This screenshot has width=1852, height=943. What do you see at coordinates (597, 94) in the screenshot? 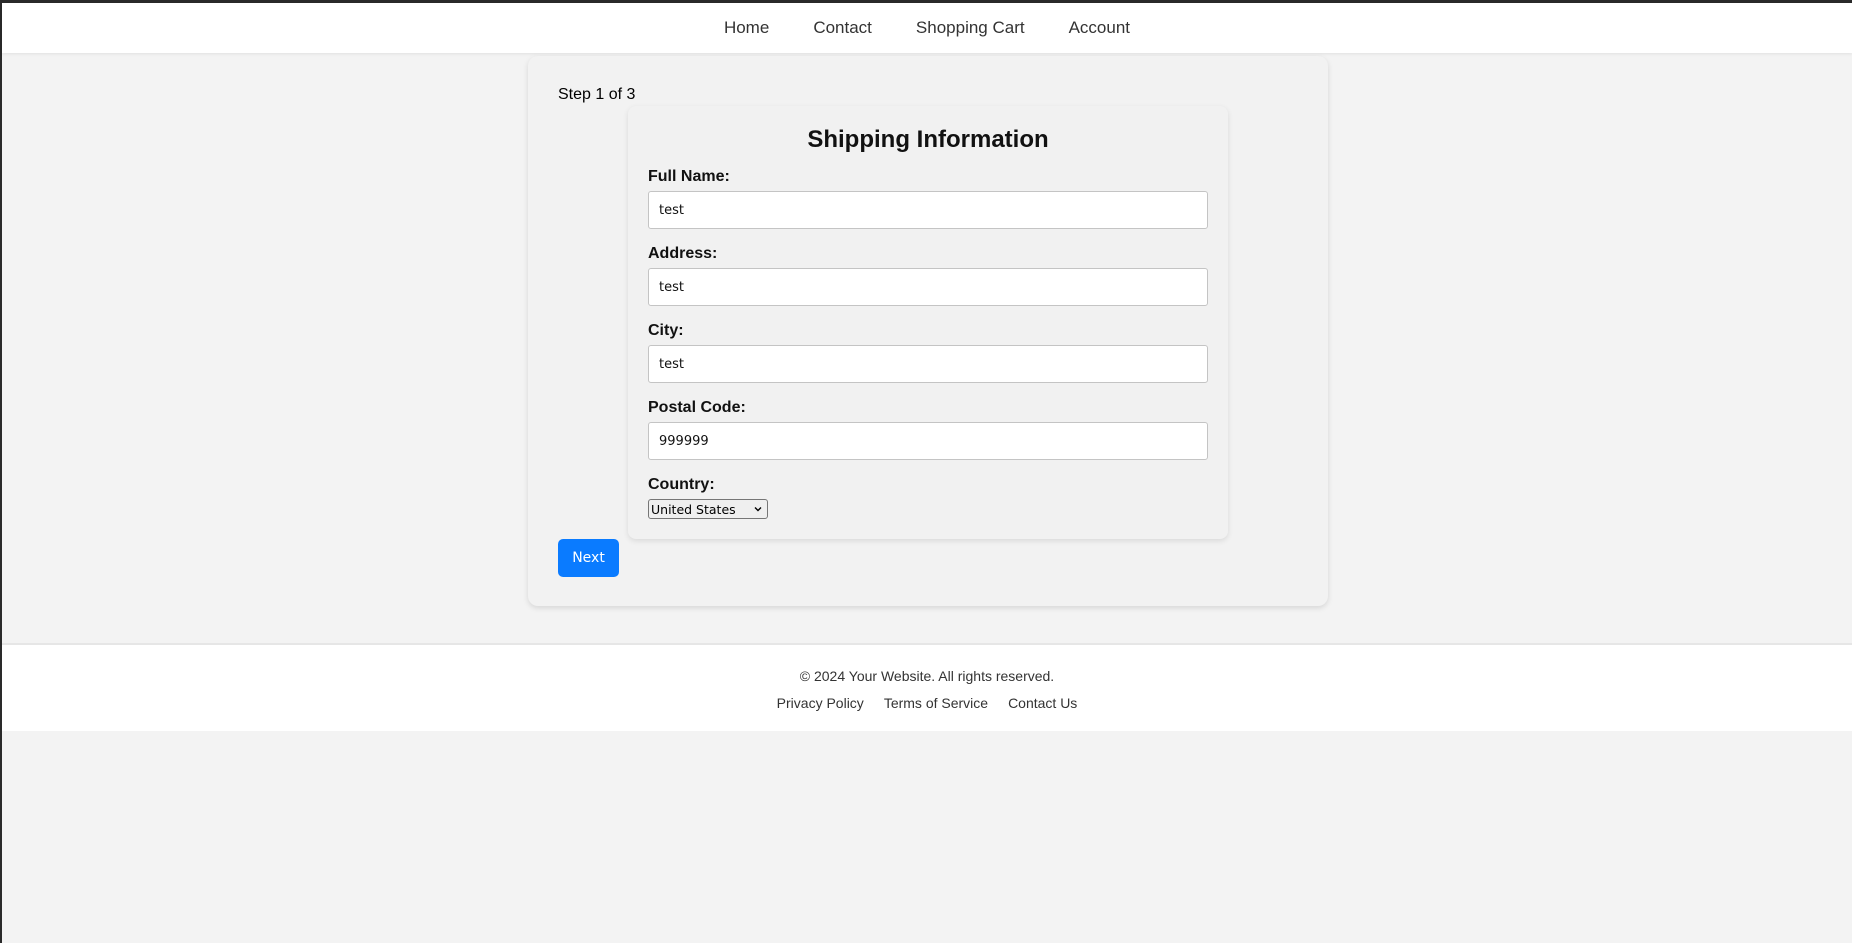
I see `step-indicator: Step 1 of 3` at bounding box center [597, 94].